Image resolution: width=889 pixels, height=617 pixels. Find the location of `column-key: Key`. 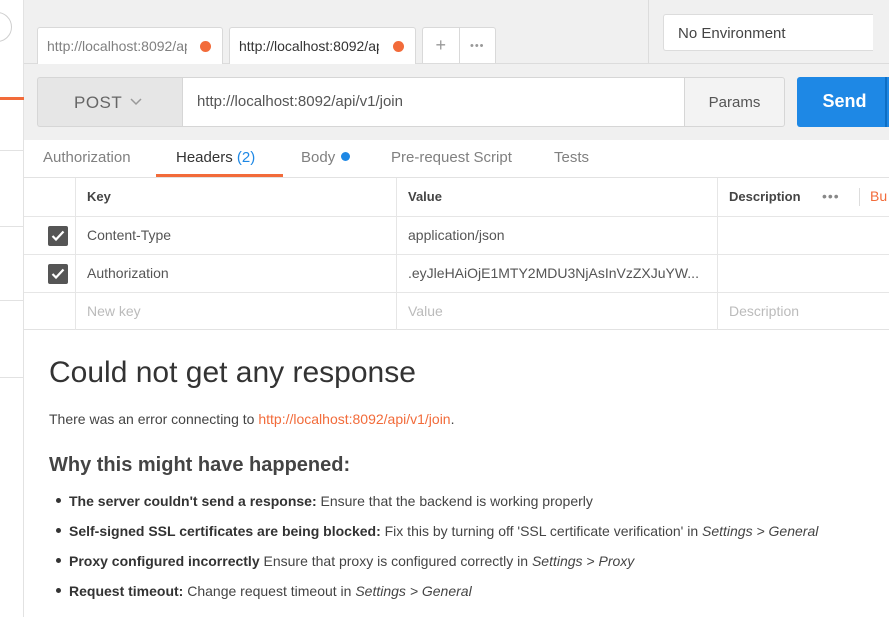

column-key: Key is located at coordinates (235, 197).